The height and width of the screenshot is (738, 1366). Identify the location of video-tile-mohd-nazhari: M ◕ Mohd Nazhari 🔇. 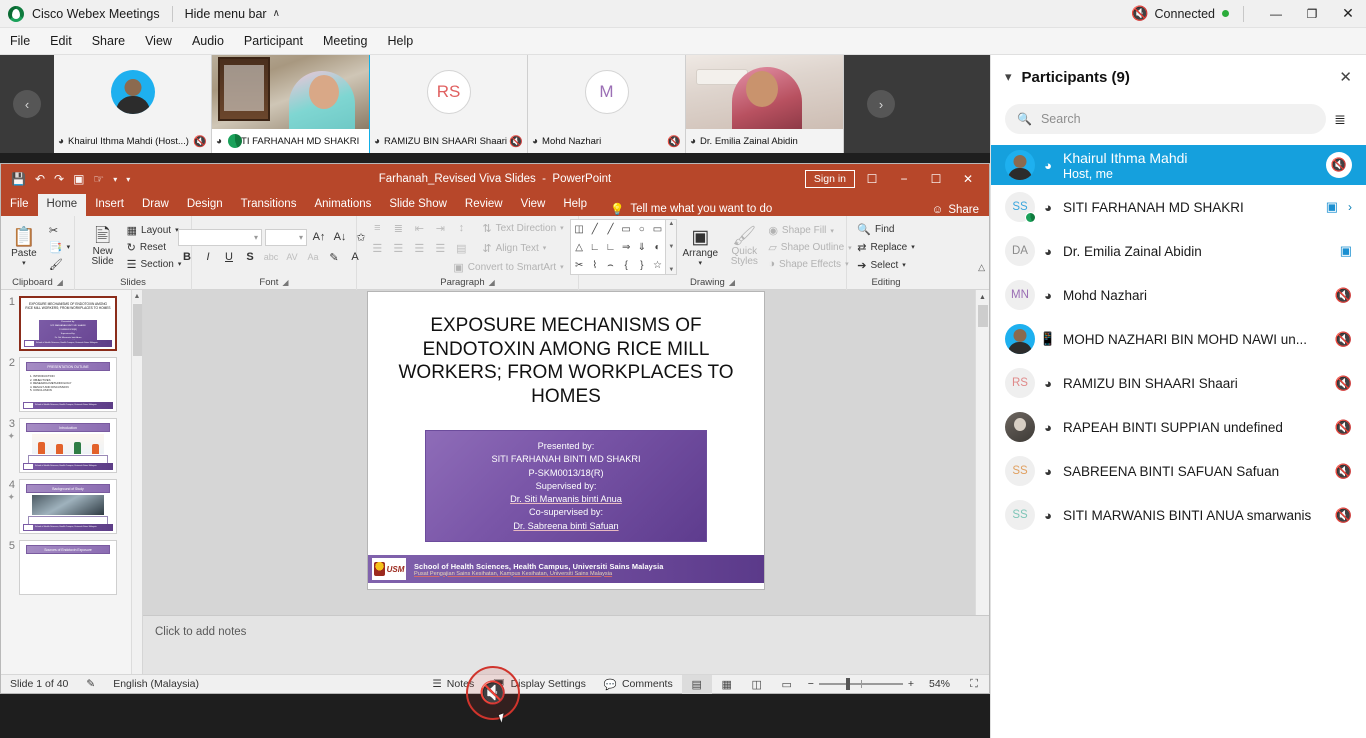
(607, 104).